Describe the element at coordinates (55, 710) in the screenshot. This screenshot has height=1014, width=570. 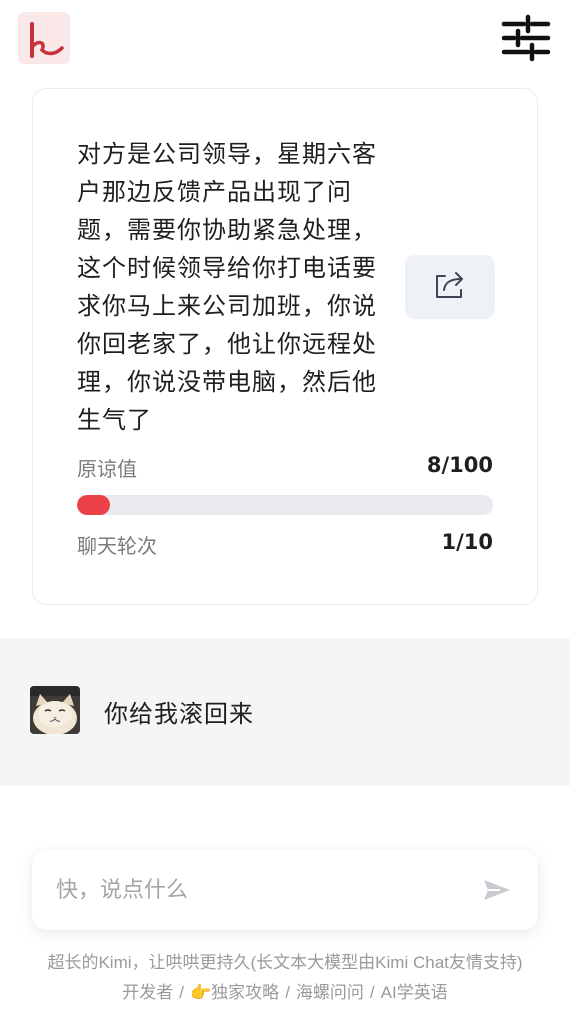
I see `cat-avatar` at that location.